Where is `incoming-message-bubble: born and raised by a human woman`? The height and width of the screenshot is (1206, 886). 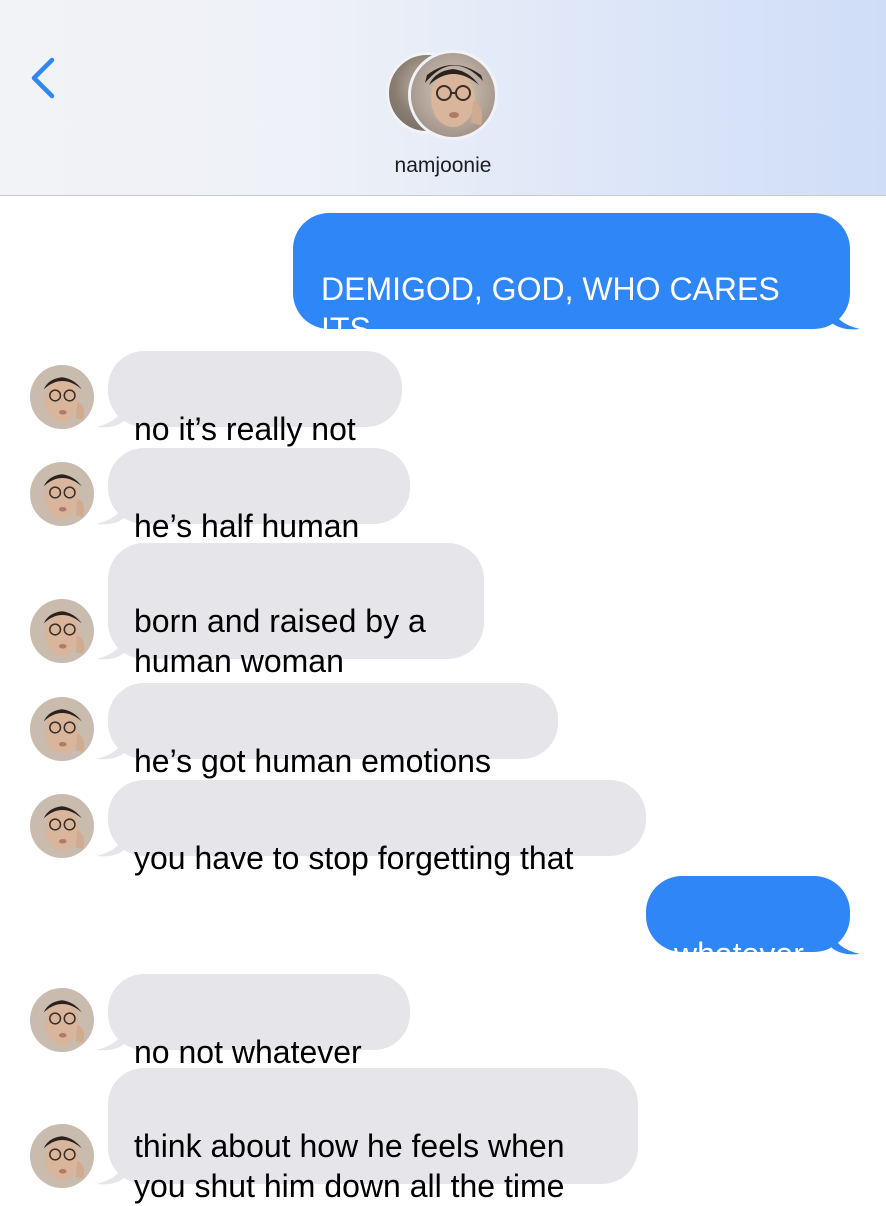 incoming-message-bubble: born and raised by a human woman is located at coordinates (296, 611).